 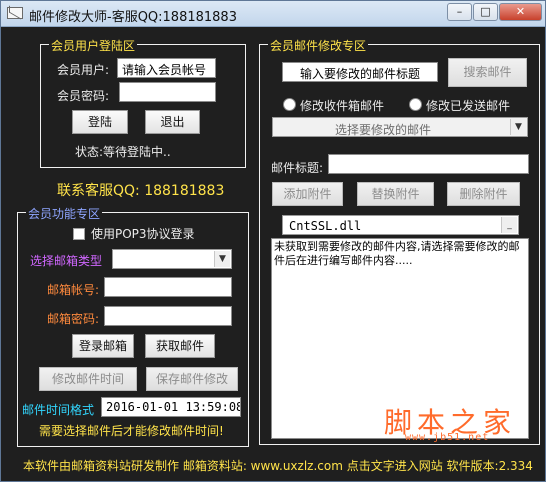 What do you see at coordinates (58, 410) in the screenshot?
I see `time-format-label: 邮件时间格式` at bounding box center [58, 410].